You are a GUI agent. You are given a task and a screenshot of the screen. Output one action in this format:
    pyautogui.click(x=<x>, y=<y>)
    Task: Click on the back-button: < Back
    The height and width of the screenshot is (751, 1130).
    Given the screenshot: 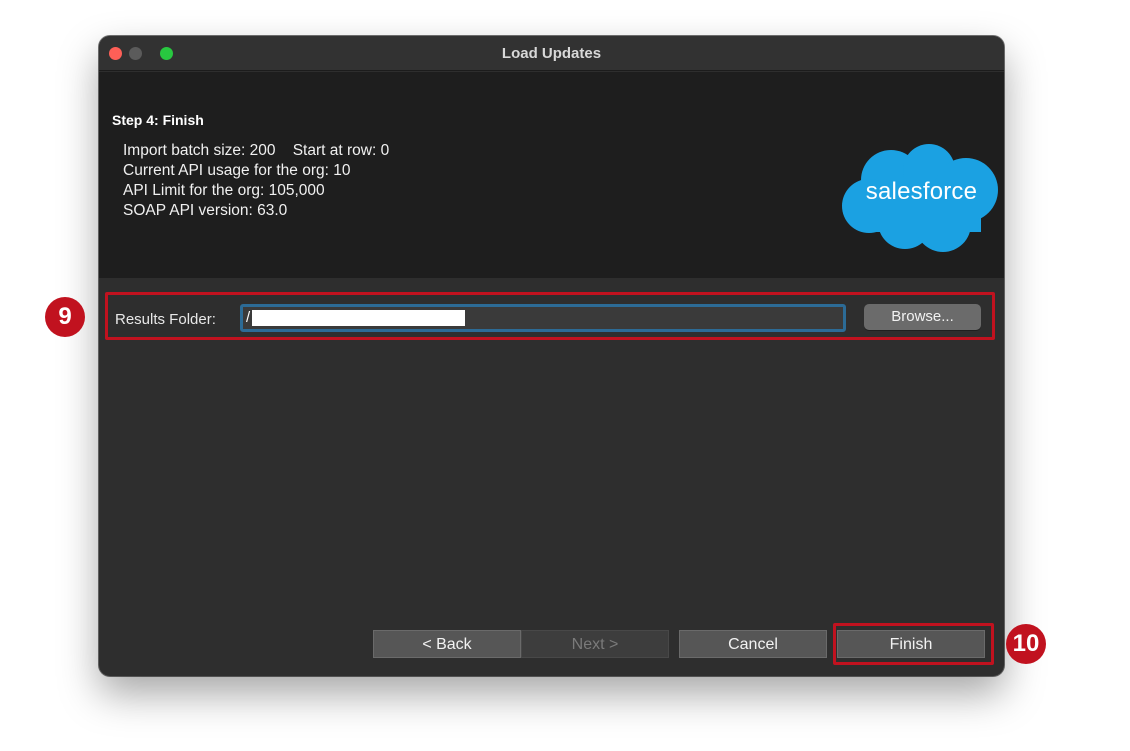 What is the action you would take?
    pyautogui.click(x=447, y=644)
    